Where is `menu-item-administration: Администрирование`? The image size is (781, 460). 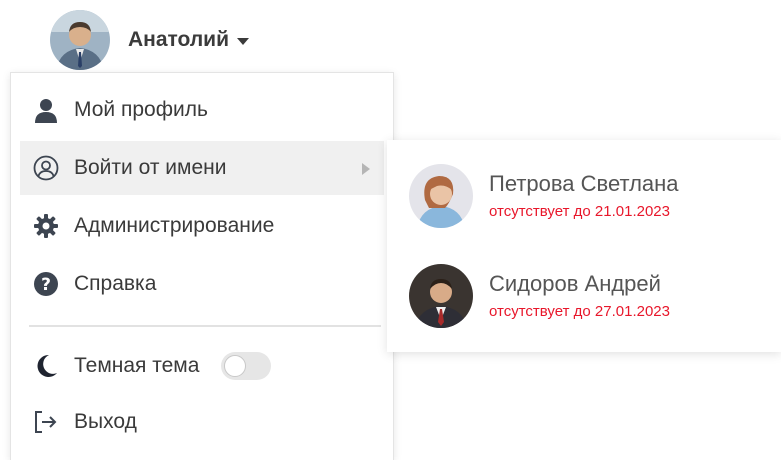 menu-item-administration: Администрирование is located at coordinates (202, 226).